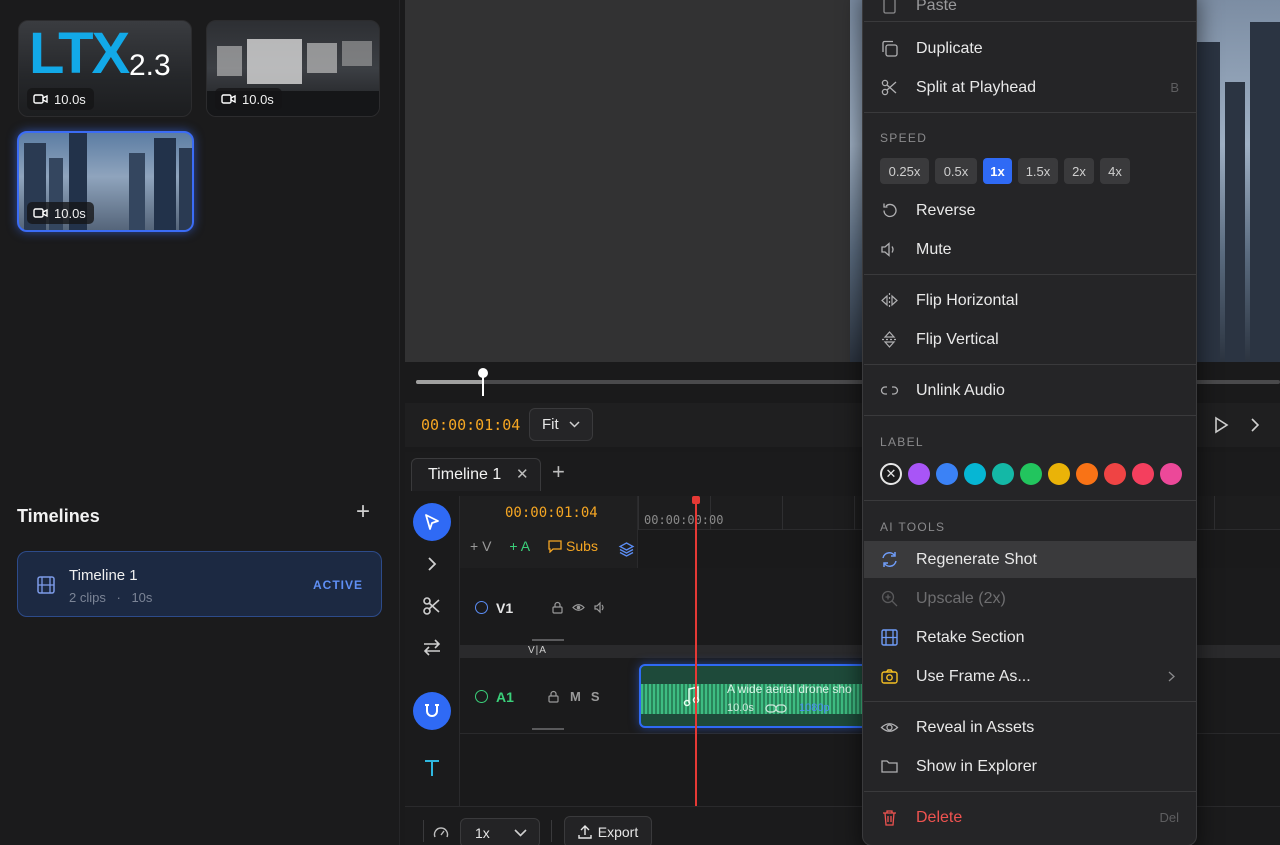 This screenshot has width=1280, height=845. I want to click on active-badge: ACTIVE, so click(337, 585).